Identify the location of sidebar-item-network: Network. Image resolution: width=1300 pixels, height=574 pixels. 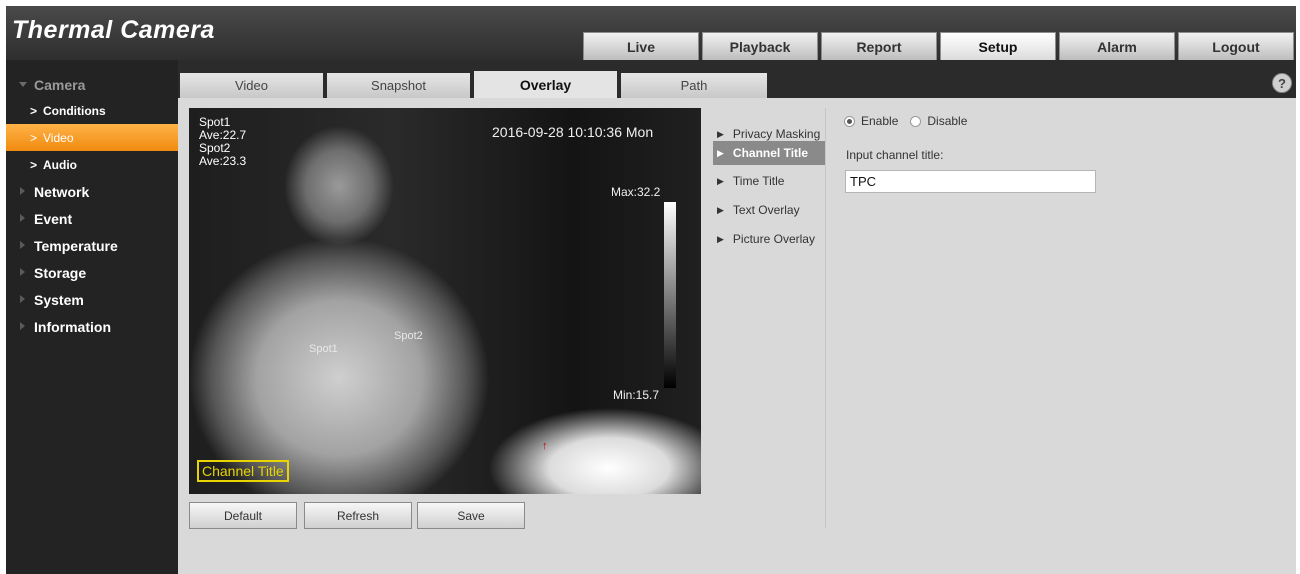
(92, 191).